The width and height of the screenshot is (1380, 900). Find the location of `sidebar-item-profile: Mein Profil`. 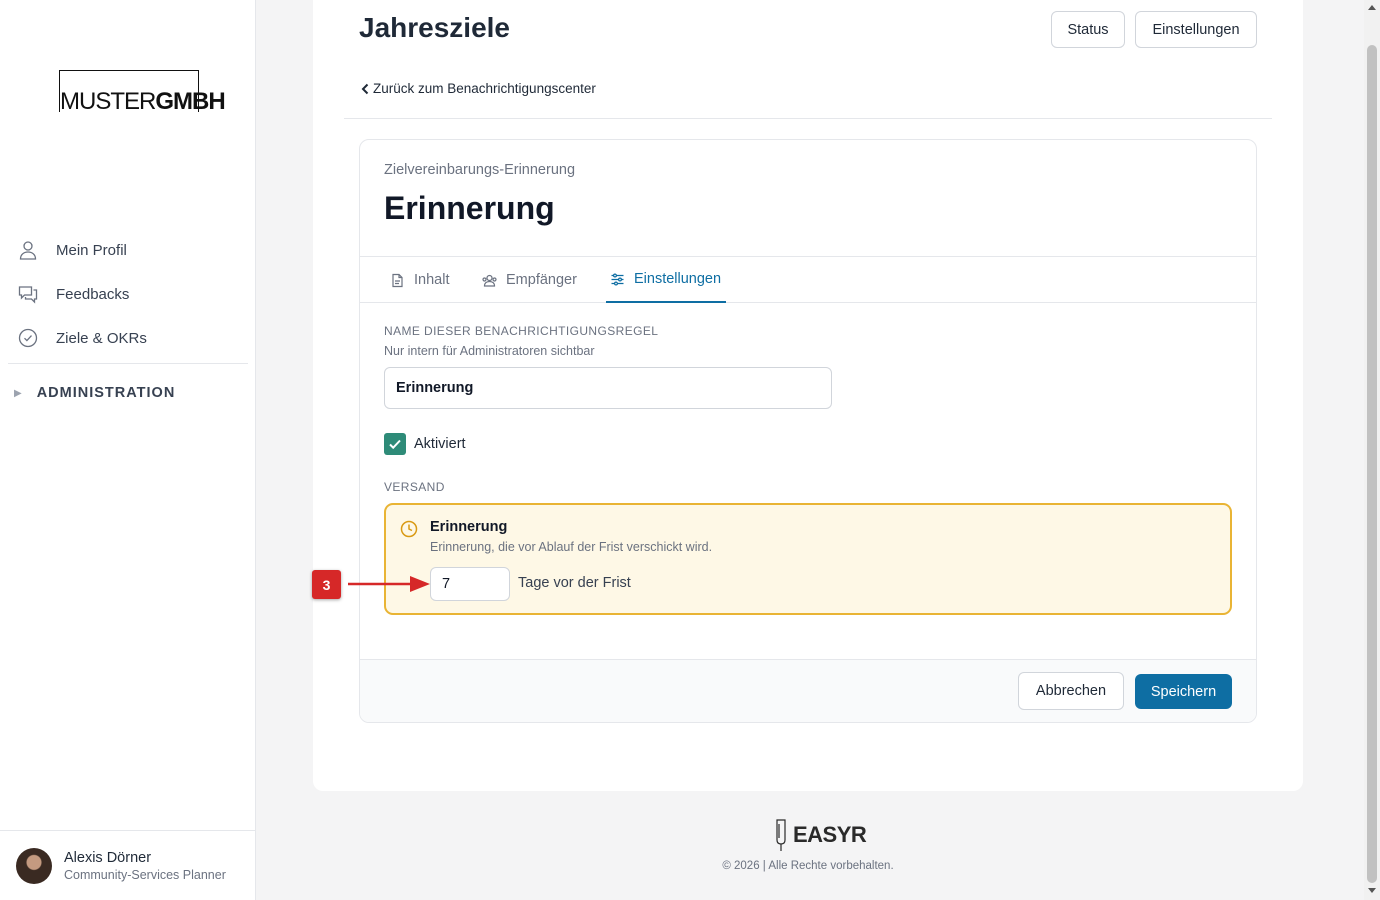

sidebar-item-profile: Mein Profil is located at coordinates (128, 250).